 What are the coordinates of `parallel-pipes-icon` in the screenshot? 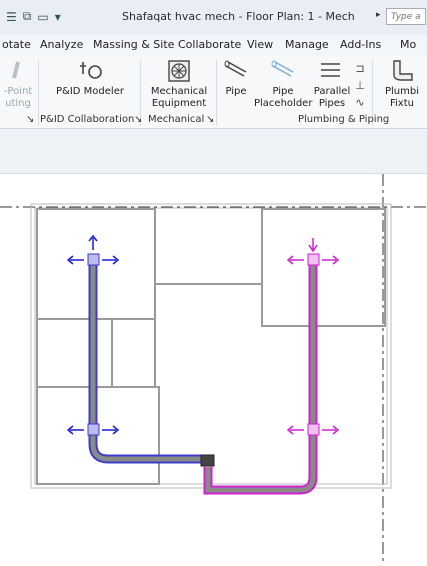 It's located at (330, 70).